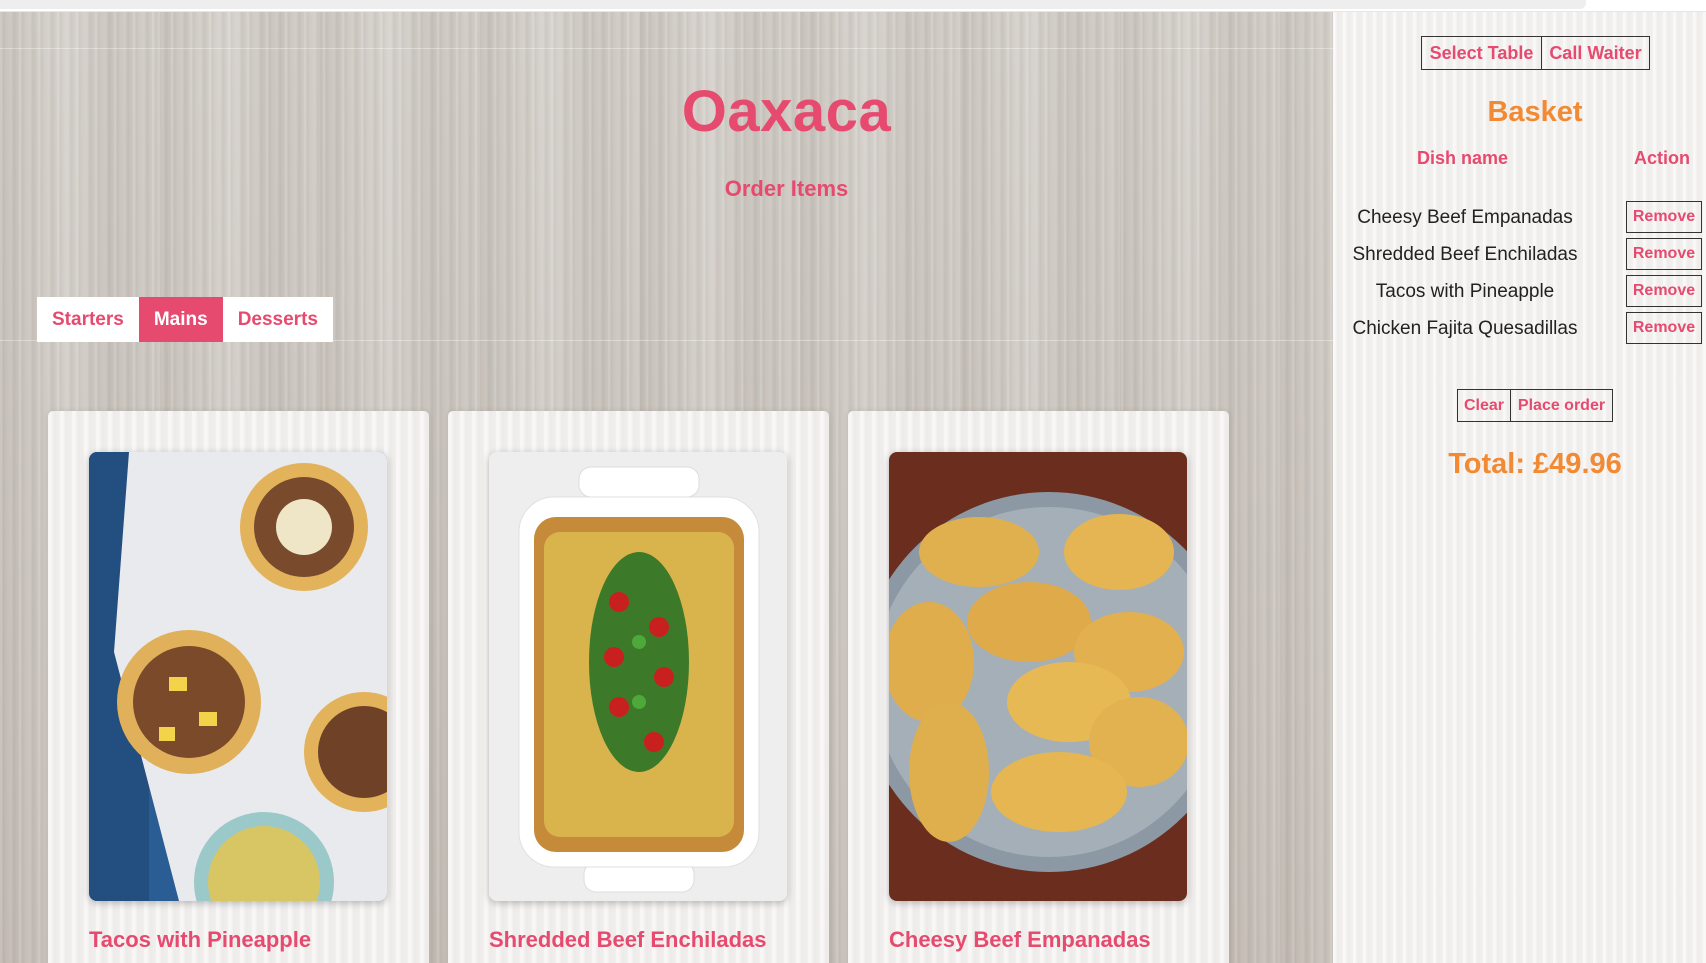  I want to click on tab-mains: Mains, so click(180, 319).